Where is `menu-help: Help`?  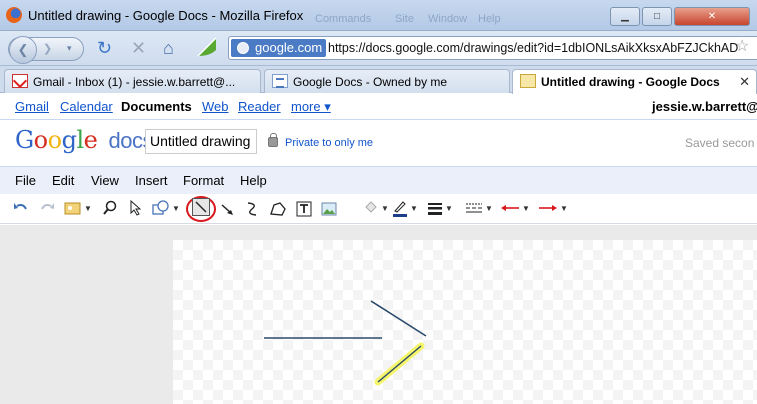
menu-help: Help is located at coordinates (253, 180).